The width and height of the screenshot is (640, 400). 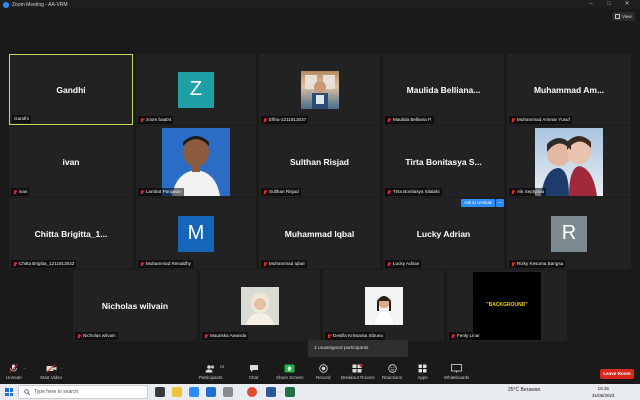 I want to click on record-label: Record, so click(x=323, y=377).